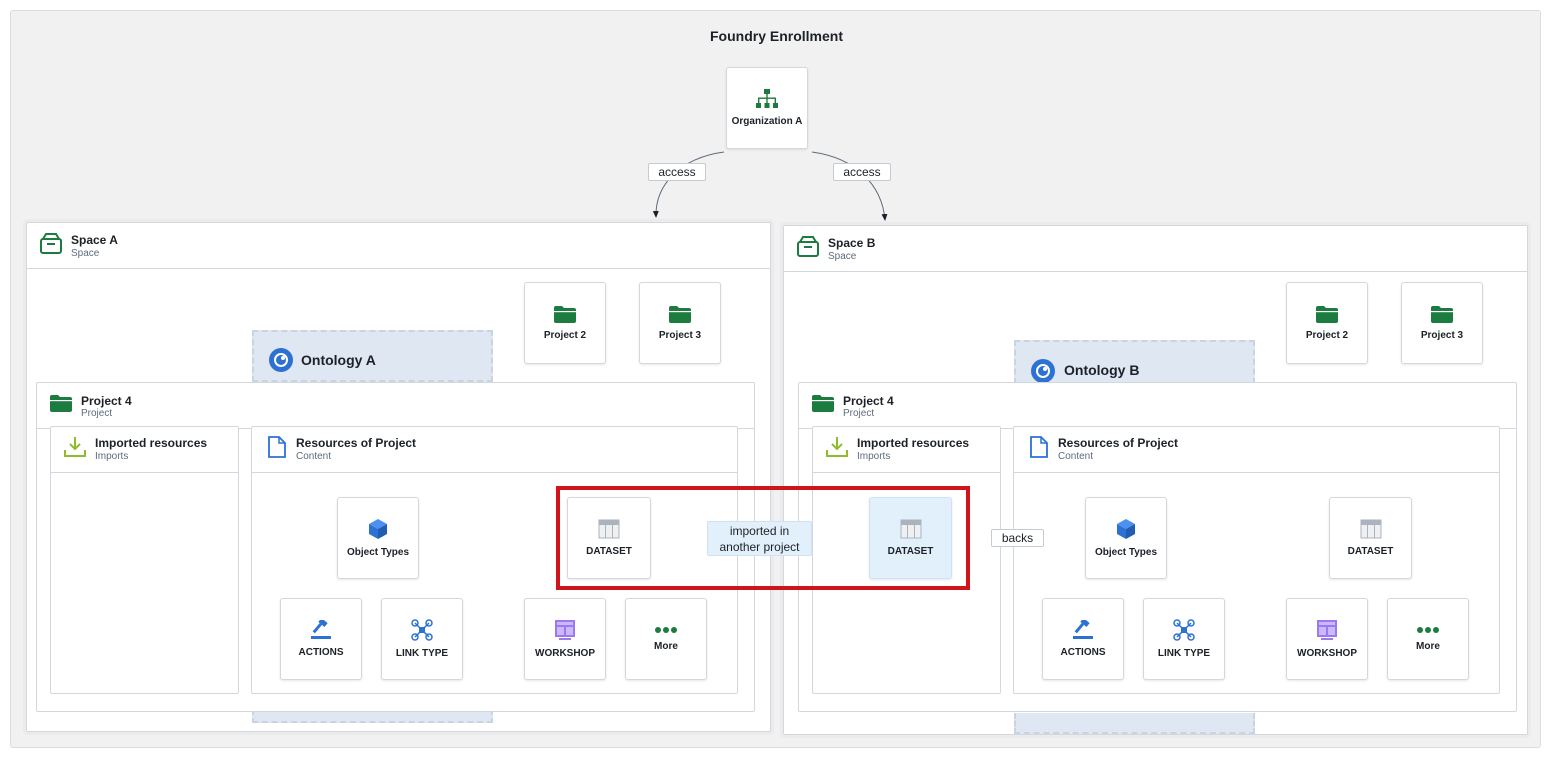 The height and width of the screenshot is (759, 1549). I want to click on dataset-icon, so click(1370, 529).